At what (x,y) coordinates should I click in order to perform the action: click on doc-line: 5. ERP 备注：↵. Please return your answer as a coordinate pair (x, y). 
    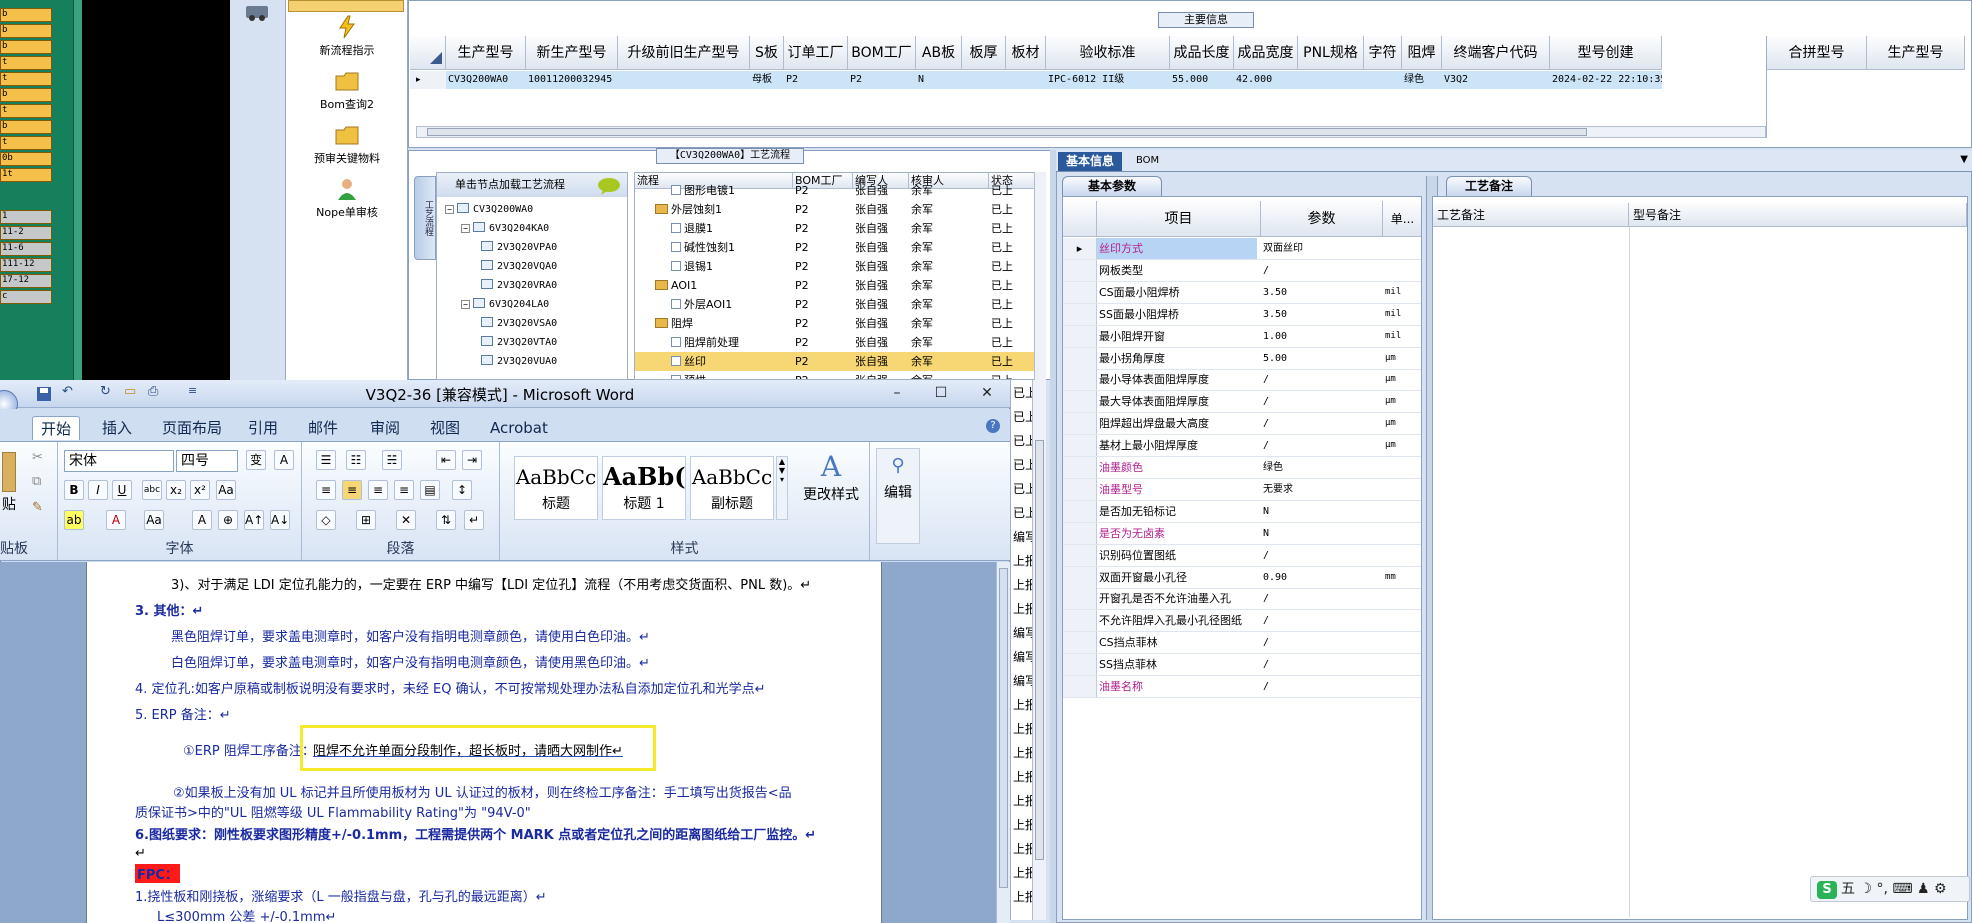
    Looking at the image, I should click on (183, 713).